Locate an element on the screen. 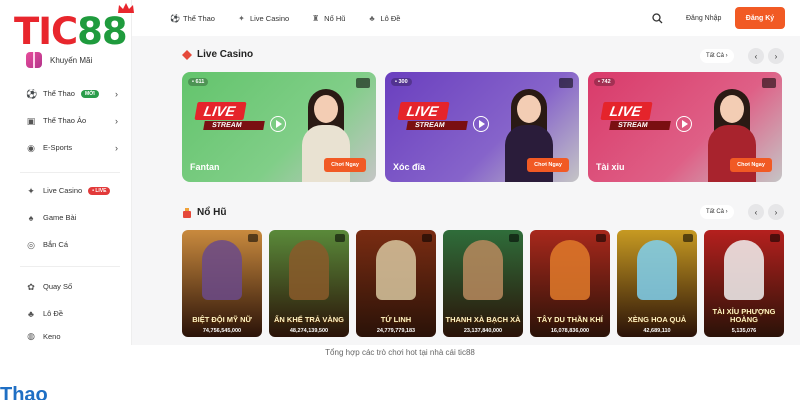 Image resolution: width=800 pixels, height=400 pixels. casino-card-fantan: • 611 LIVE STREAM Fantan Chơi Ngay is located at coordinates (279, 127).